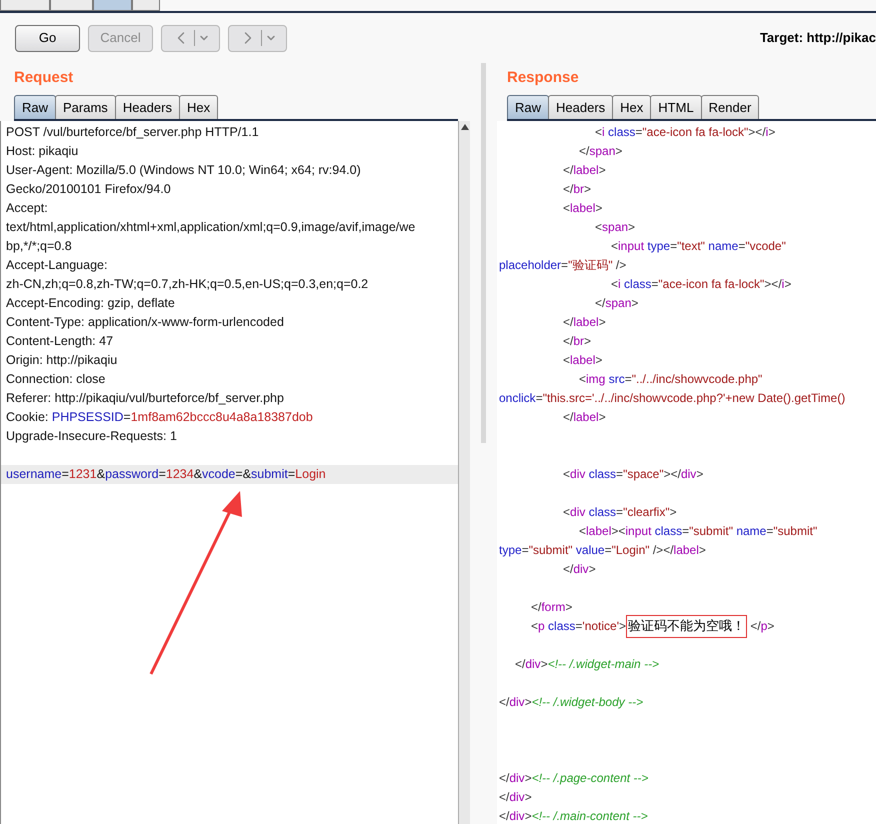  I want to click on code-line: zh-CN,zh;q=0.8,zh-TW;q=0.7,zh-HK;q=0.5,en-US;q=0.3,en;q=0.2, so click(187, 284).